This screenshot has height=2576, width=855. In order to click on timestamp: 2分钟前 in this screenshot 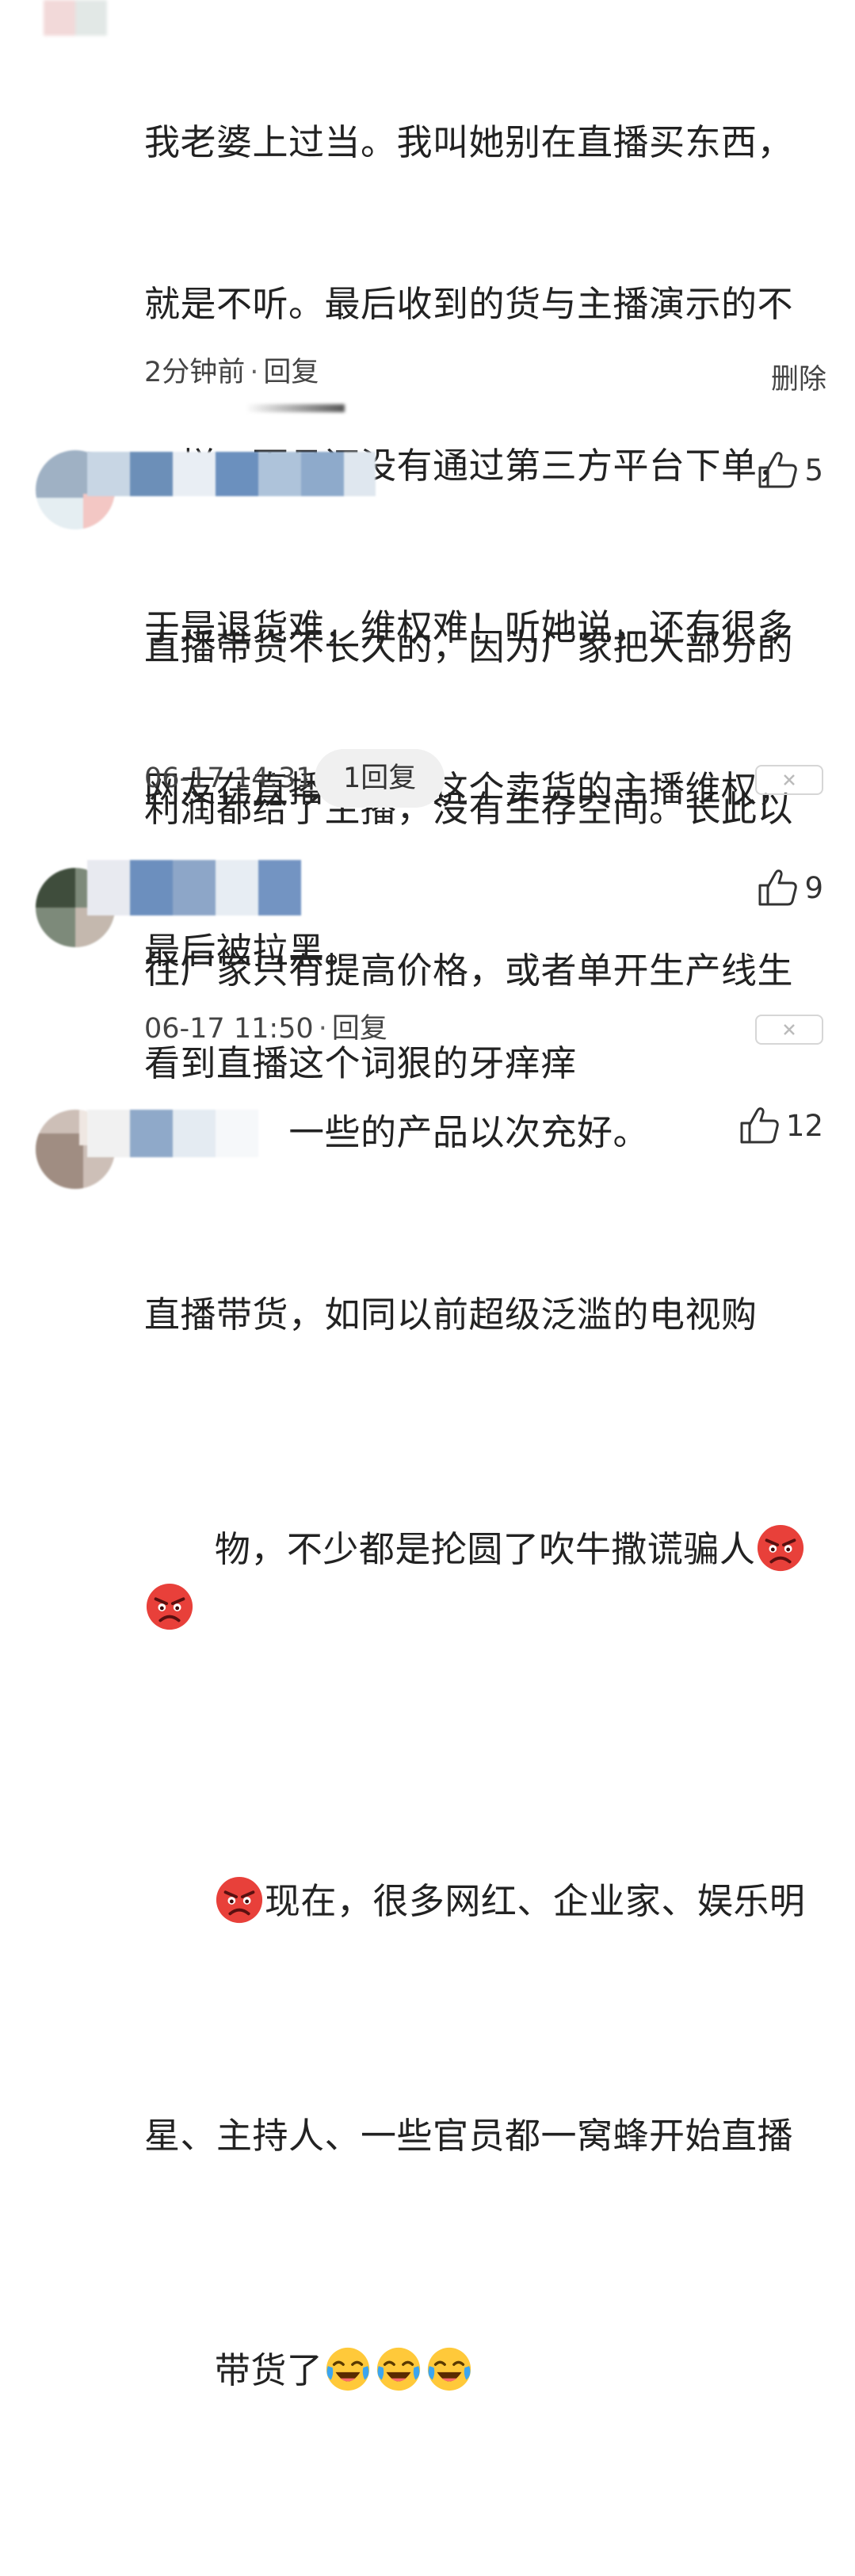, I will do `click(195, 372)`.